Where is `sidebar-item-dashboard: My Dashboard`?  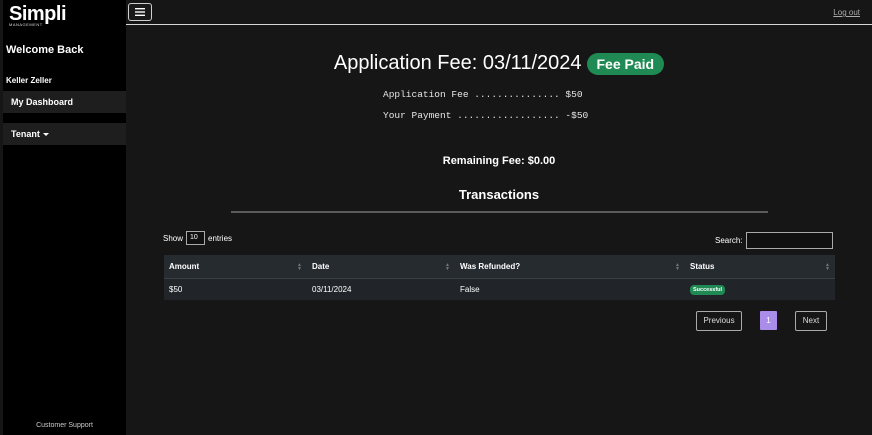
sidebar-item-dashboard: My Dashboard is located at coordinates (64, 102).